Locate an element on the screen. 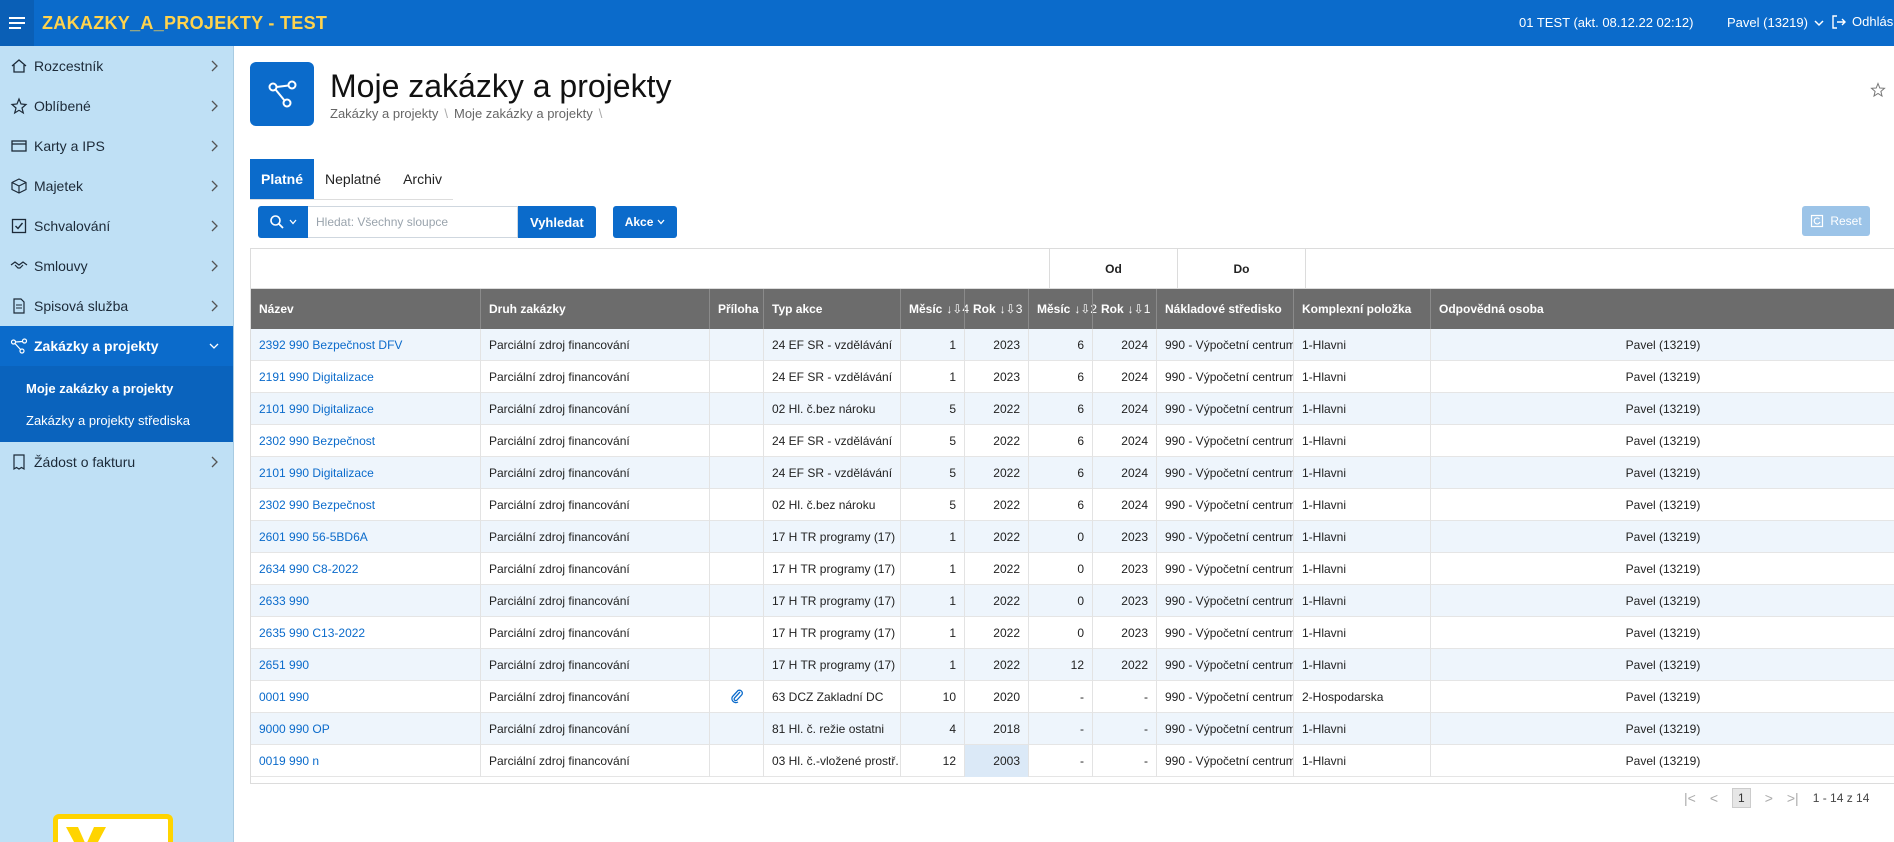  sidebar-item-label: Schvalování is located at coordinates (72, 226).